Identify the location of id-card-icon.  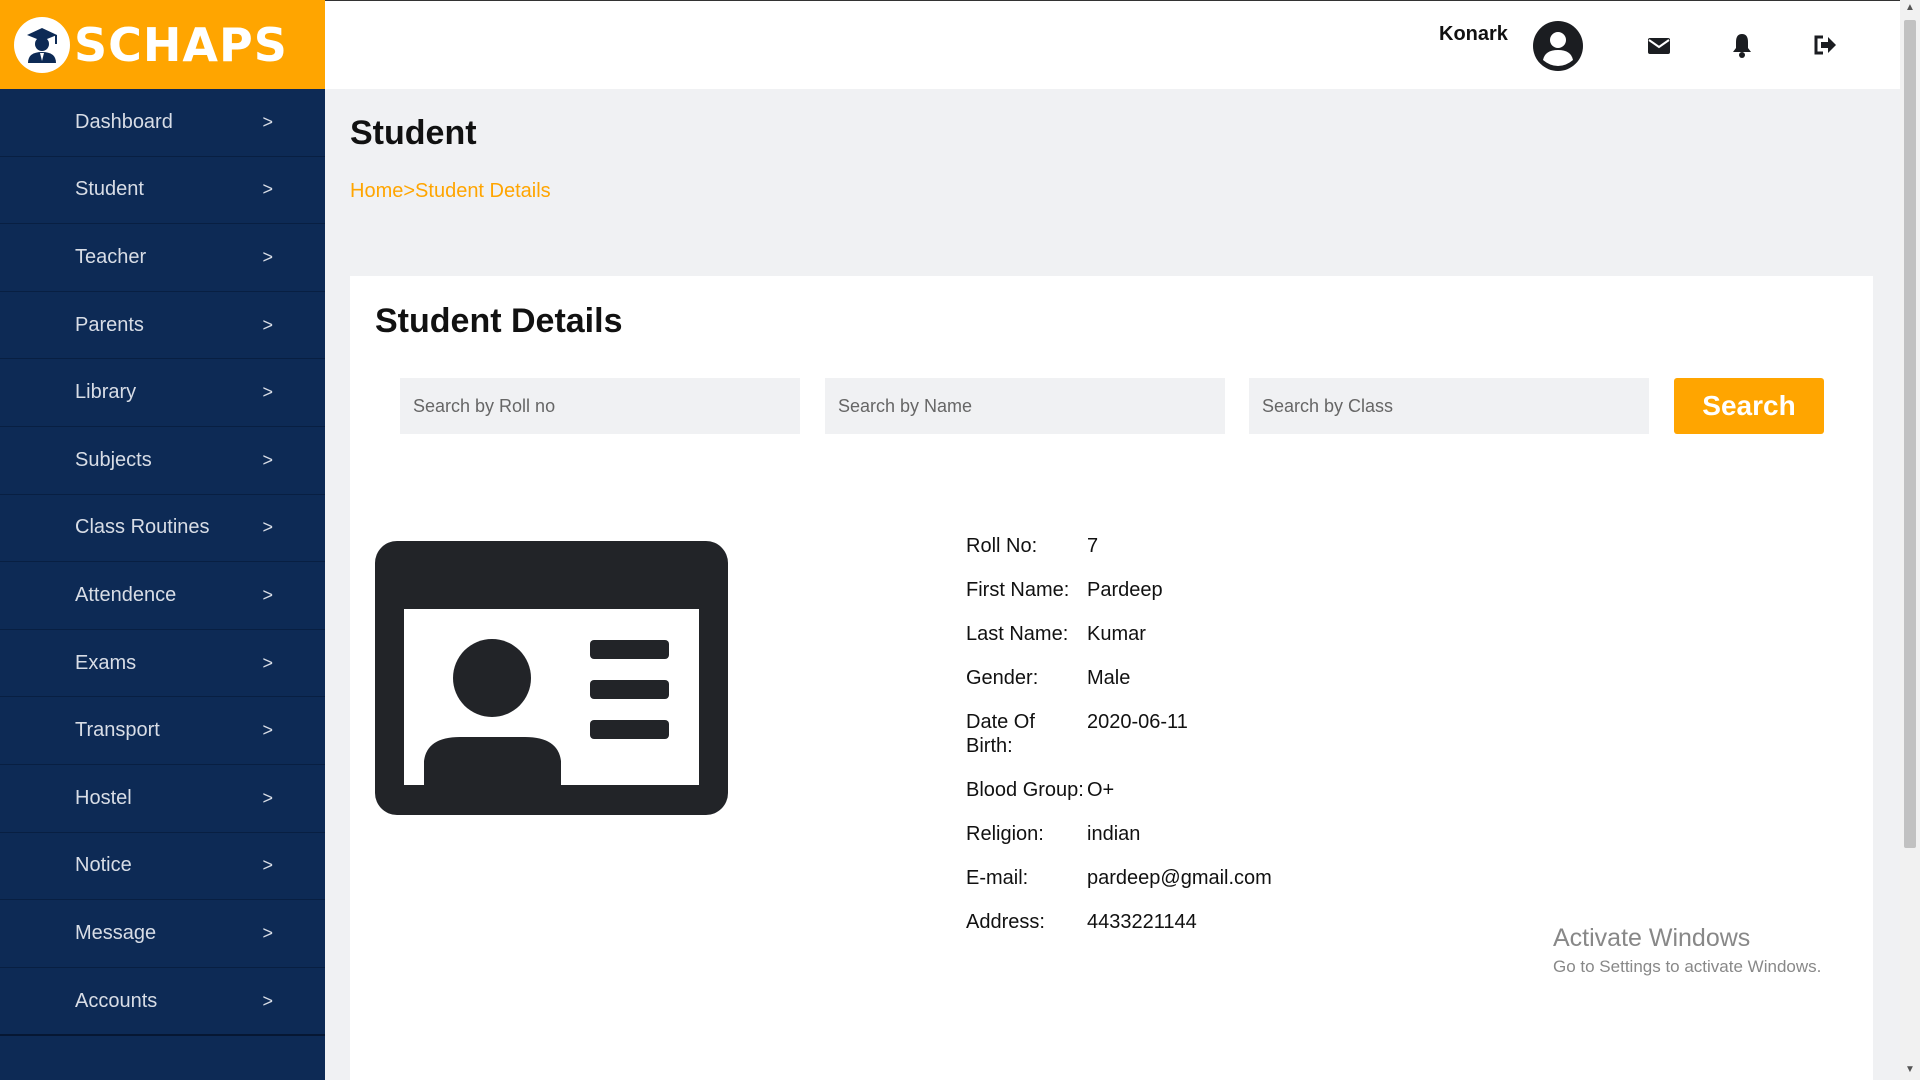
(551, 678).